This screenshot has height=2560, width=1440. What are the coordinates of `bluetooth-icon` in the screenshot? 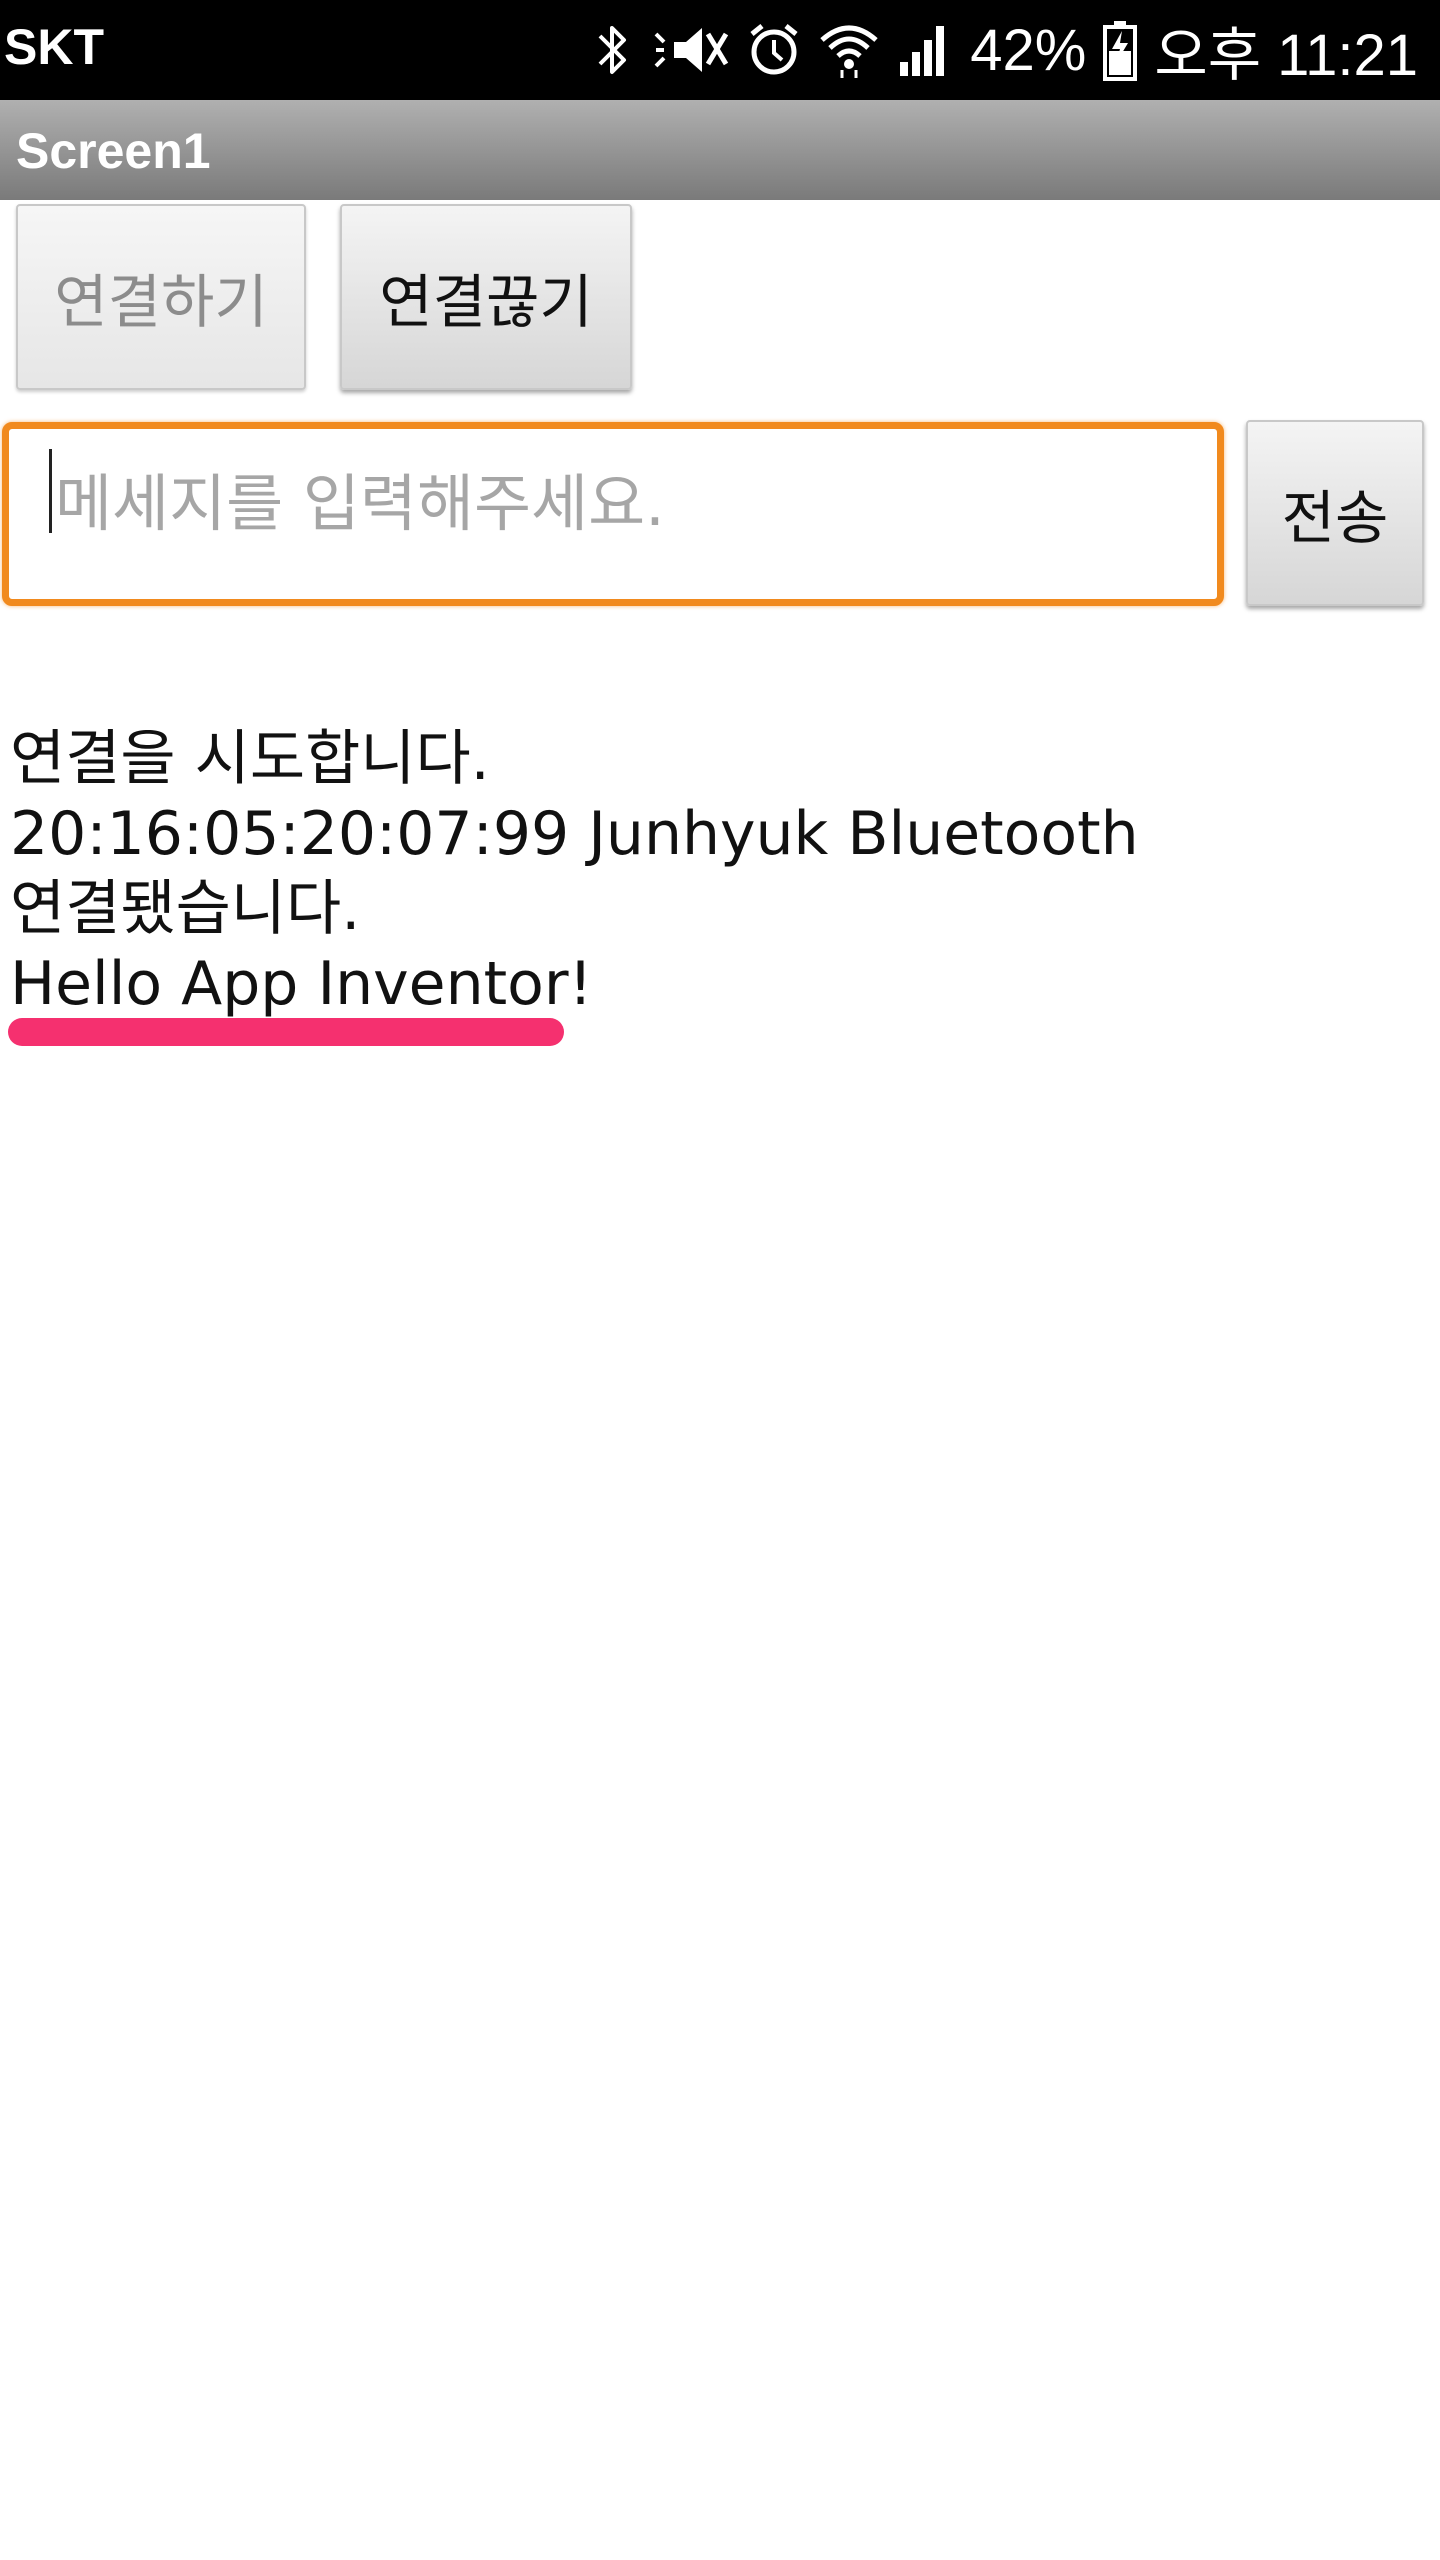 It's located at (614, 50).